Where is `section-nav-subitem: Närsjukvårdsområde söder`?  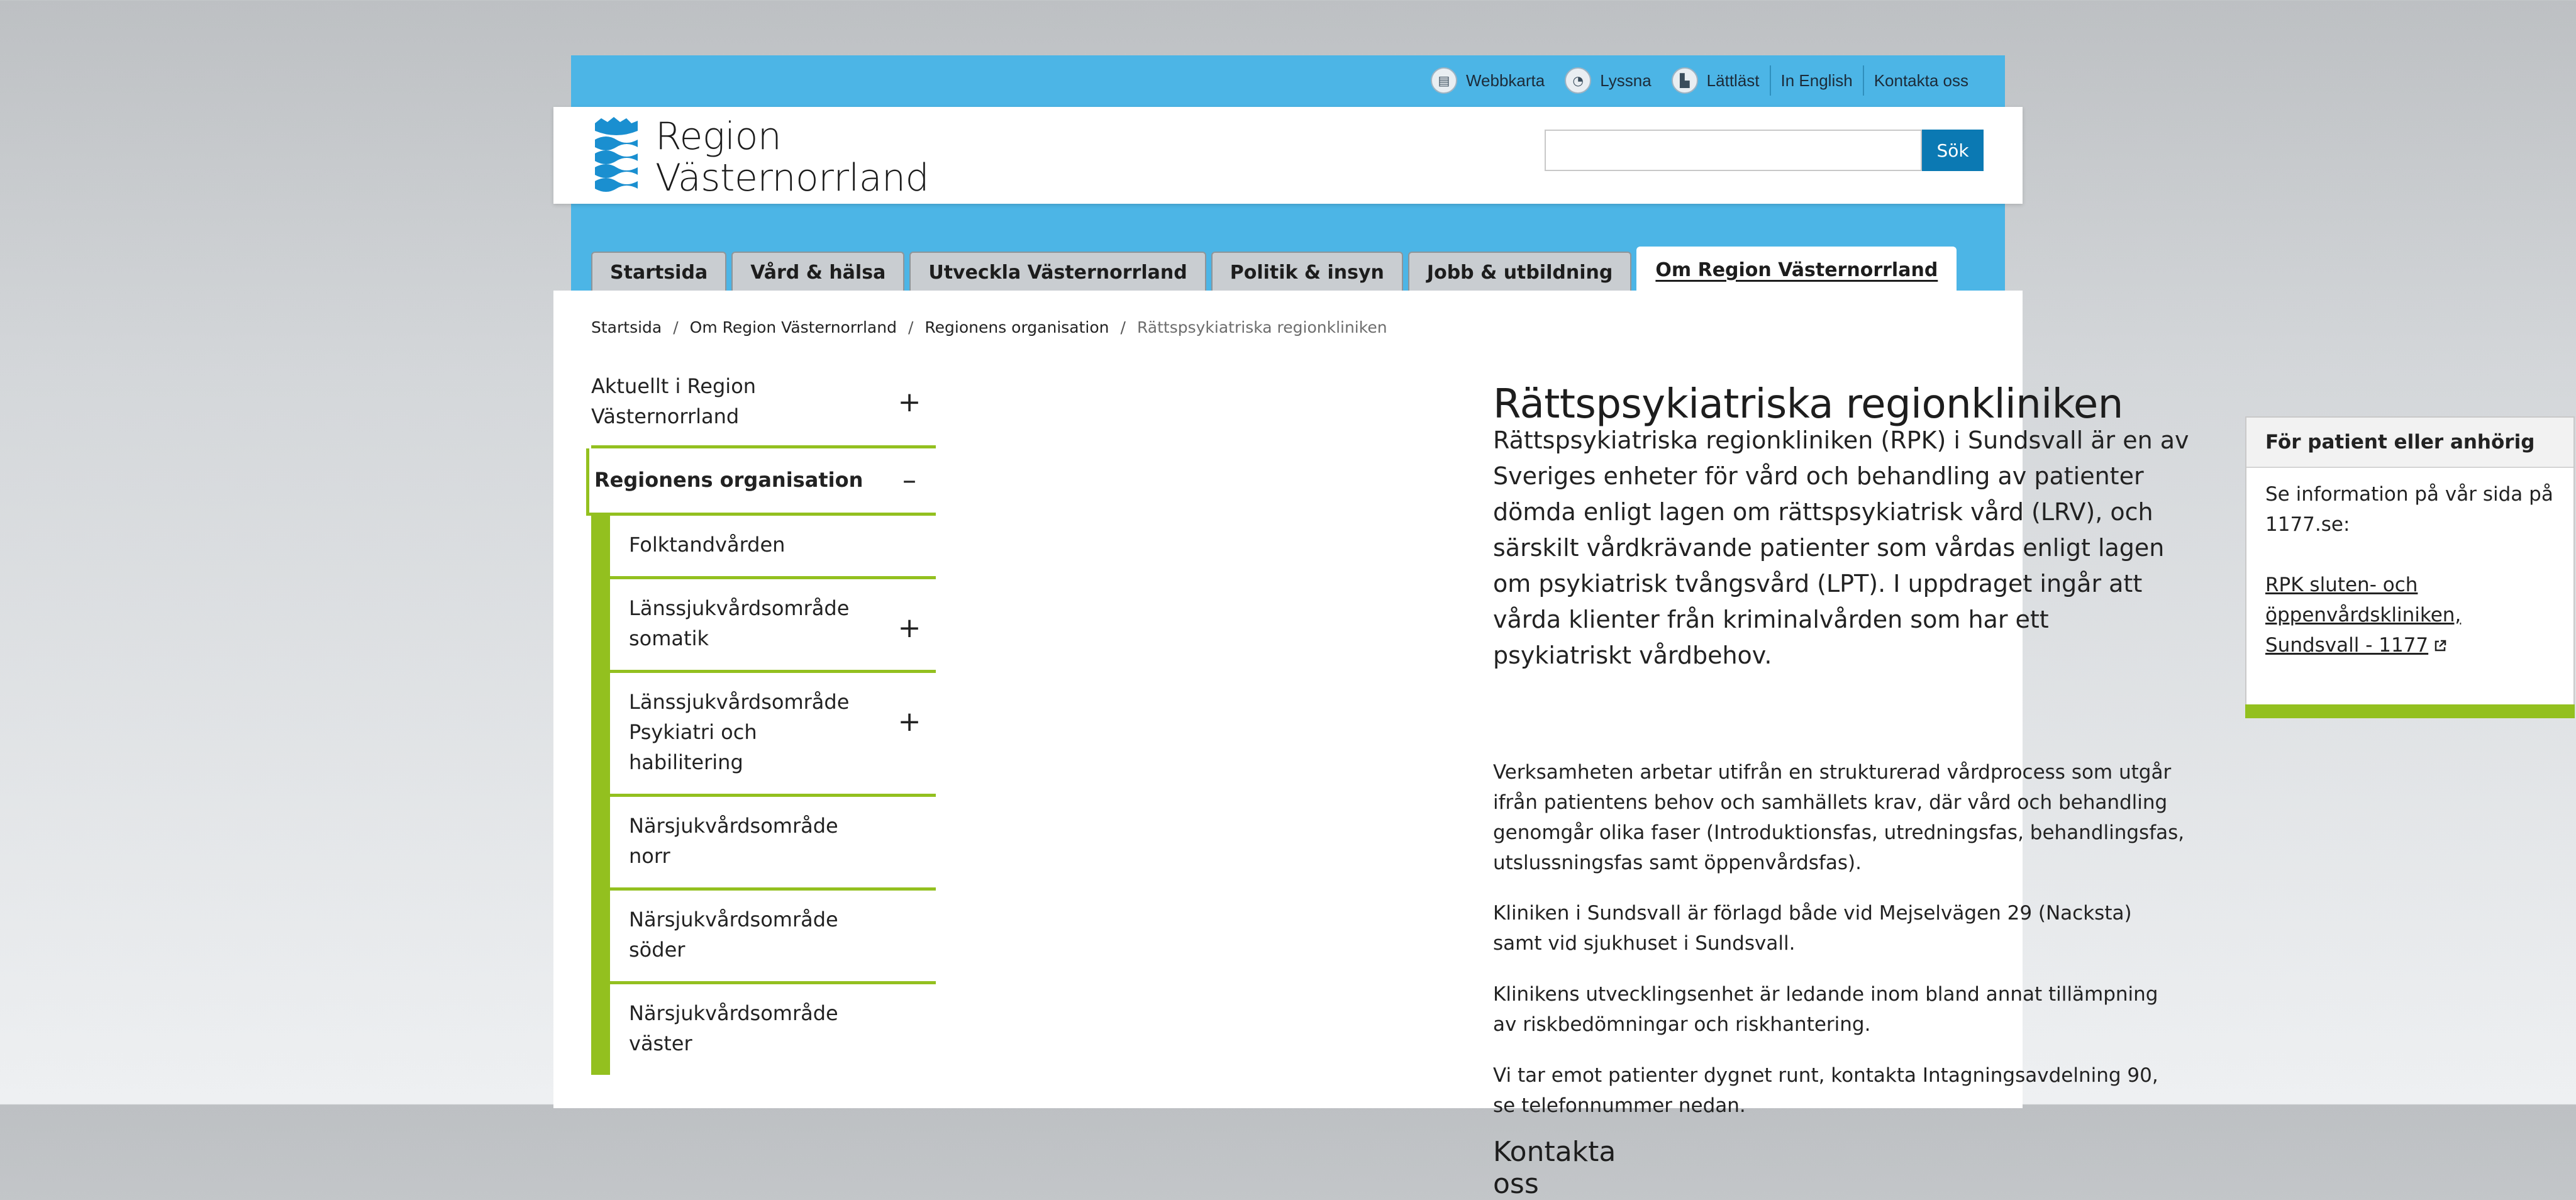
section-nav-subitem: Närsjukvårdsområde söder is located at coordinates (763, 937).